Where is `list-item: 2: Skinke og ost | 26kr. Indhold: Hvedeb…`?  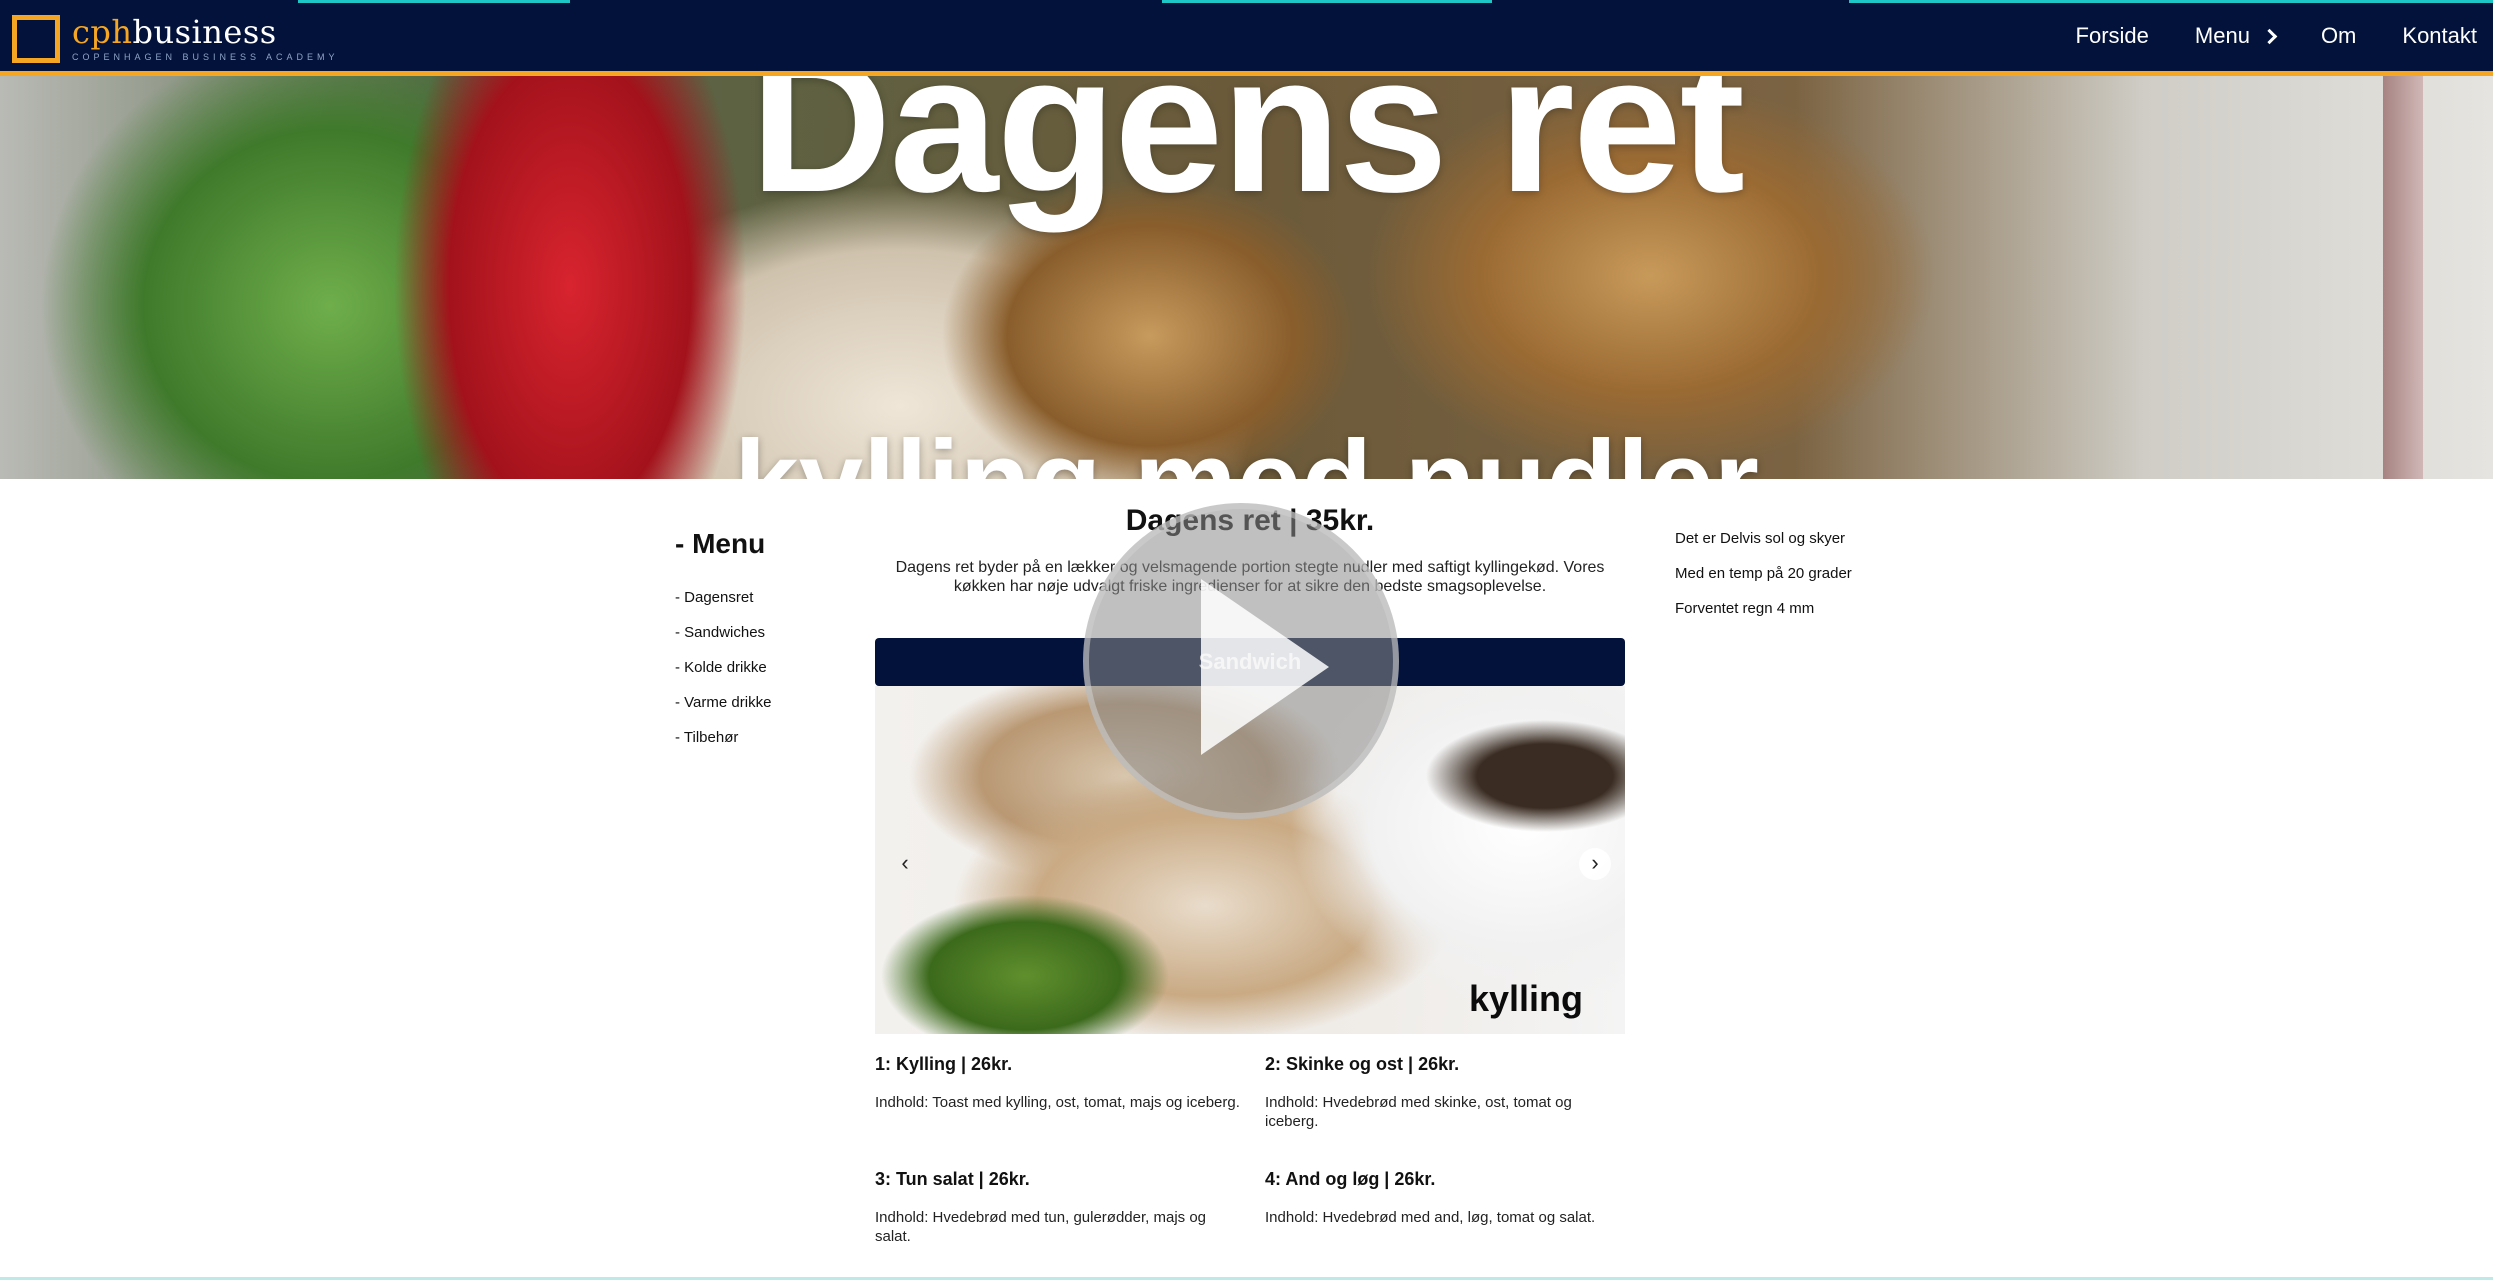
list-item: 2: Skinke og ost | 26kr. Indhold: Hvedeb… is located at coordinates (1445, 1111).